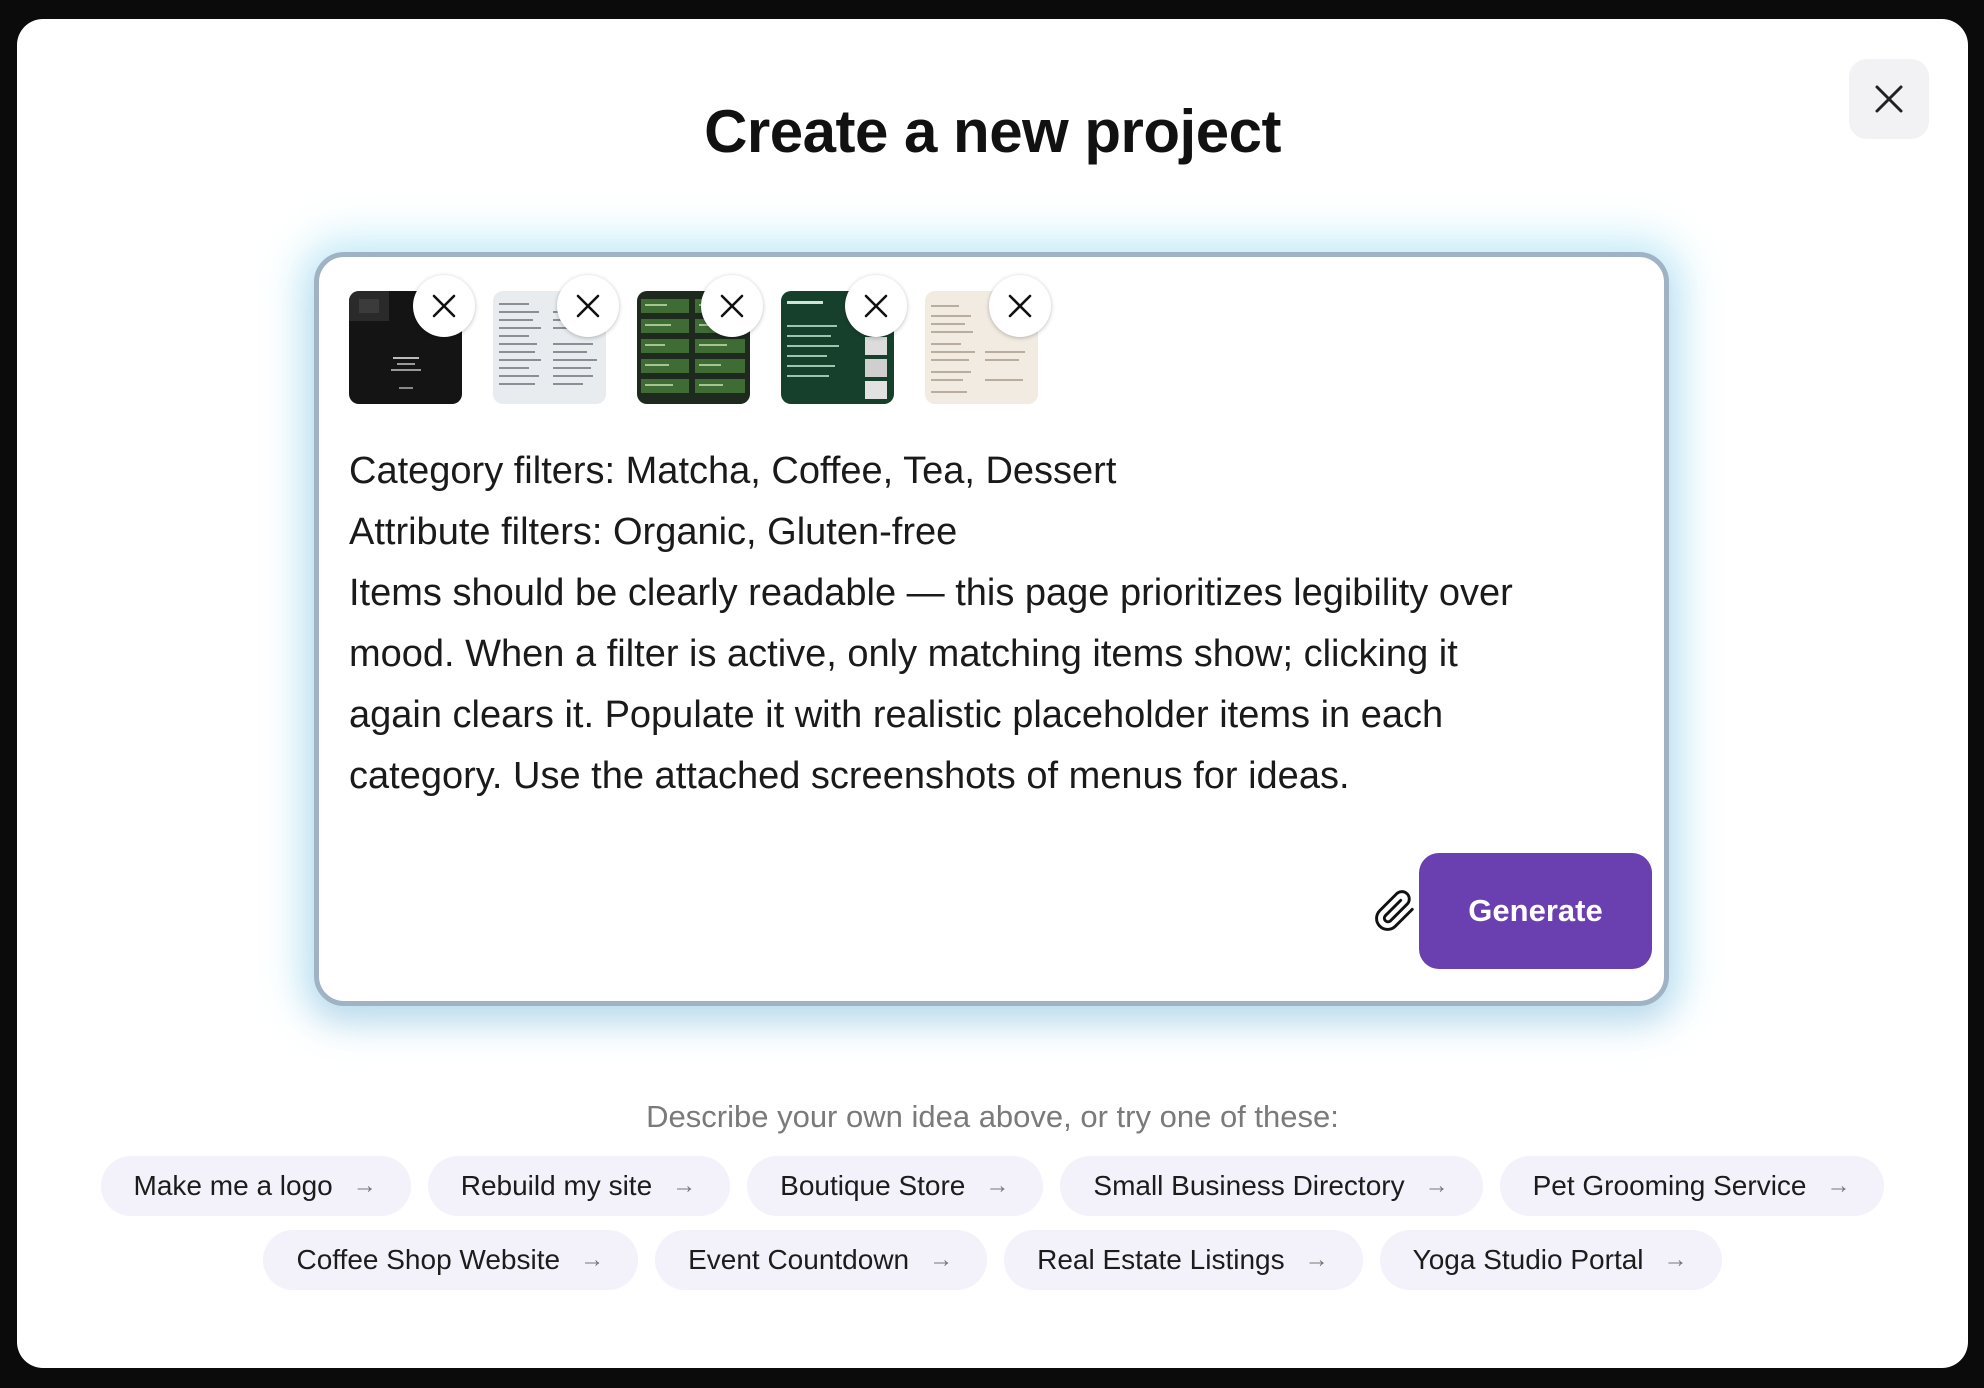 This screenshot has height=1388, width=1984. Describe the element at coordinates (1249, 1185) in the screenshot. I see `chip-label: Small Business Directory` at that location.